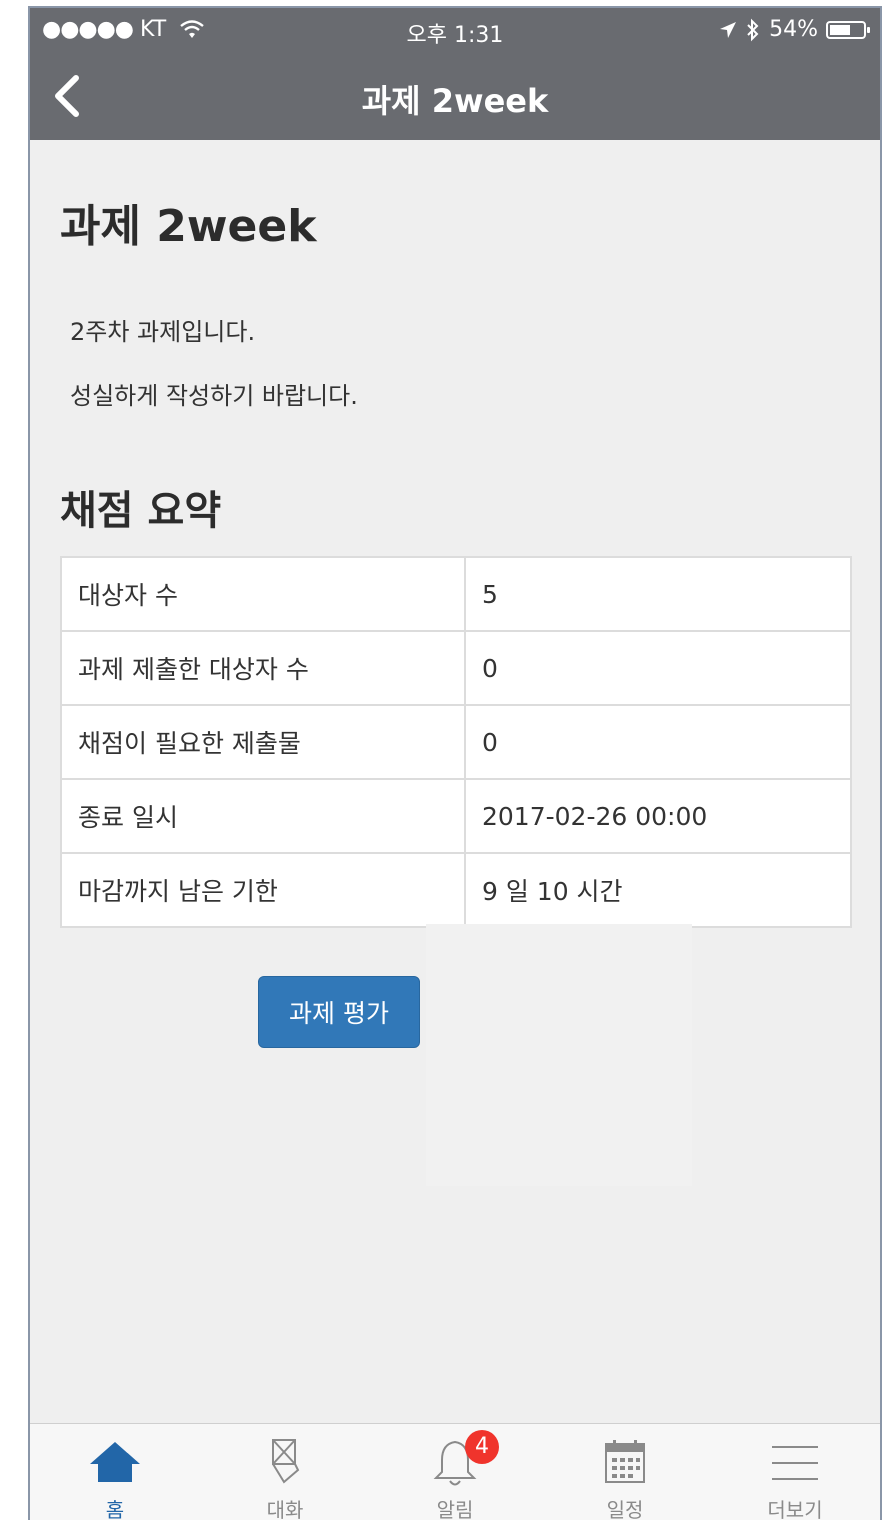 The image size is (893, 1520). What do you see at coordinates (263, 742) in the screenshot?
I see `row-label: 채점이 필요한 제출물` at bounding box center [263, 742].